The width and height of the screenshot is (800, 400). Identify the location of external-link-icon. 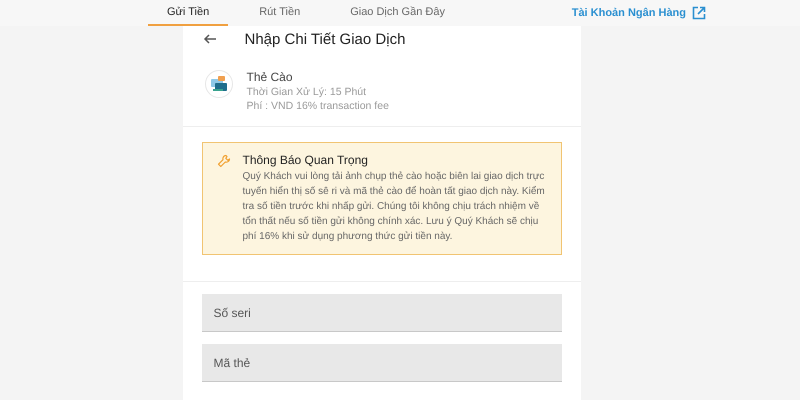
(699, 13).